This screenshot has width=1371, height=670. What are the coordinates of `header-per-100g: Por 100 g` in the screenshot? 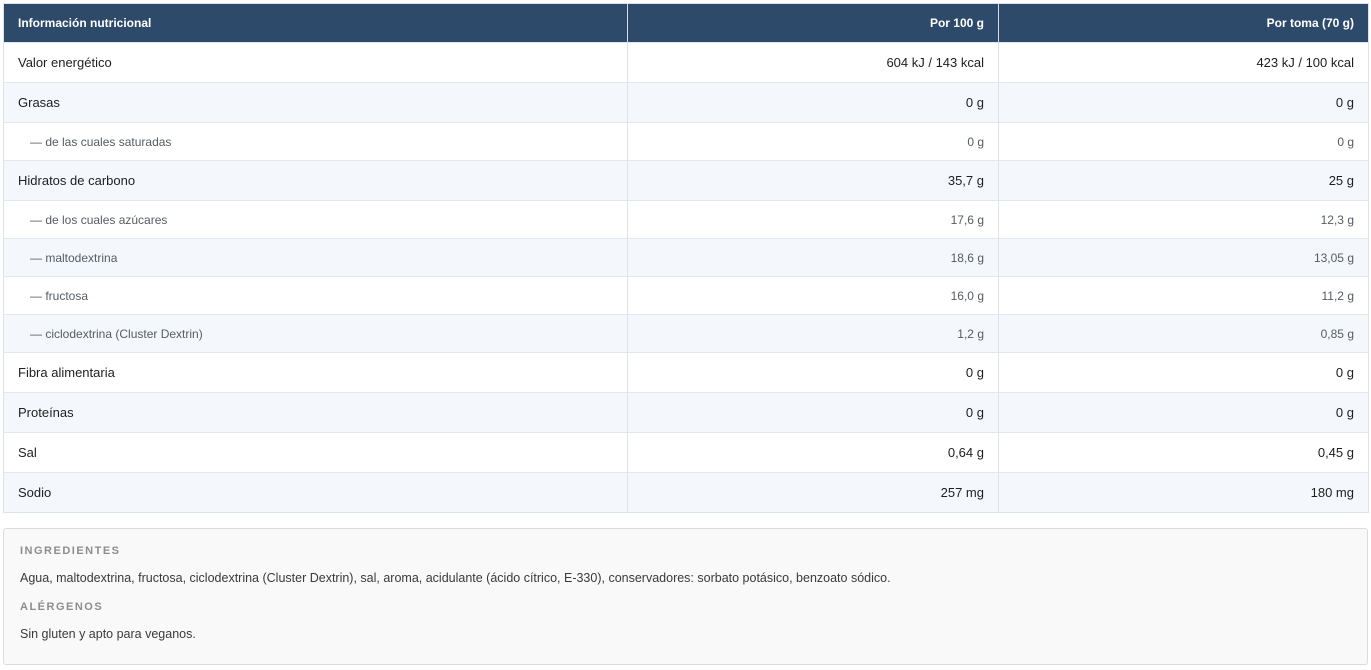 It's located at (813, 23).